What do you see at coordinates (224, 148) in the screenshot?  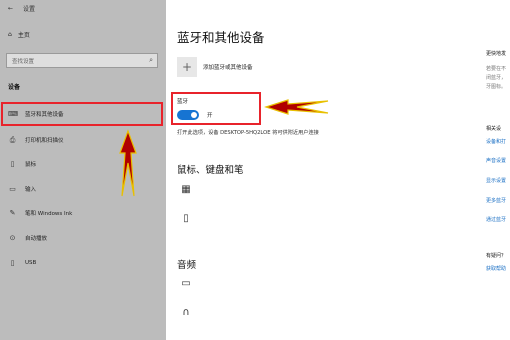 I see `annotation-arrows` at bounding box center [224, 148].